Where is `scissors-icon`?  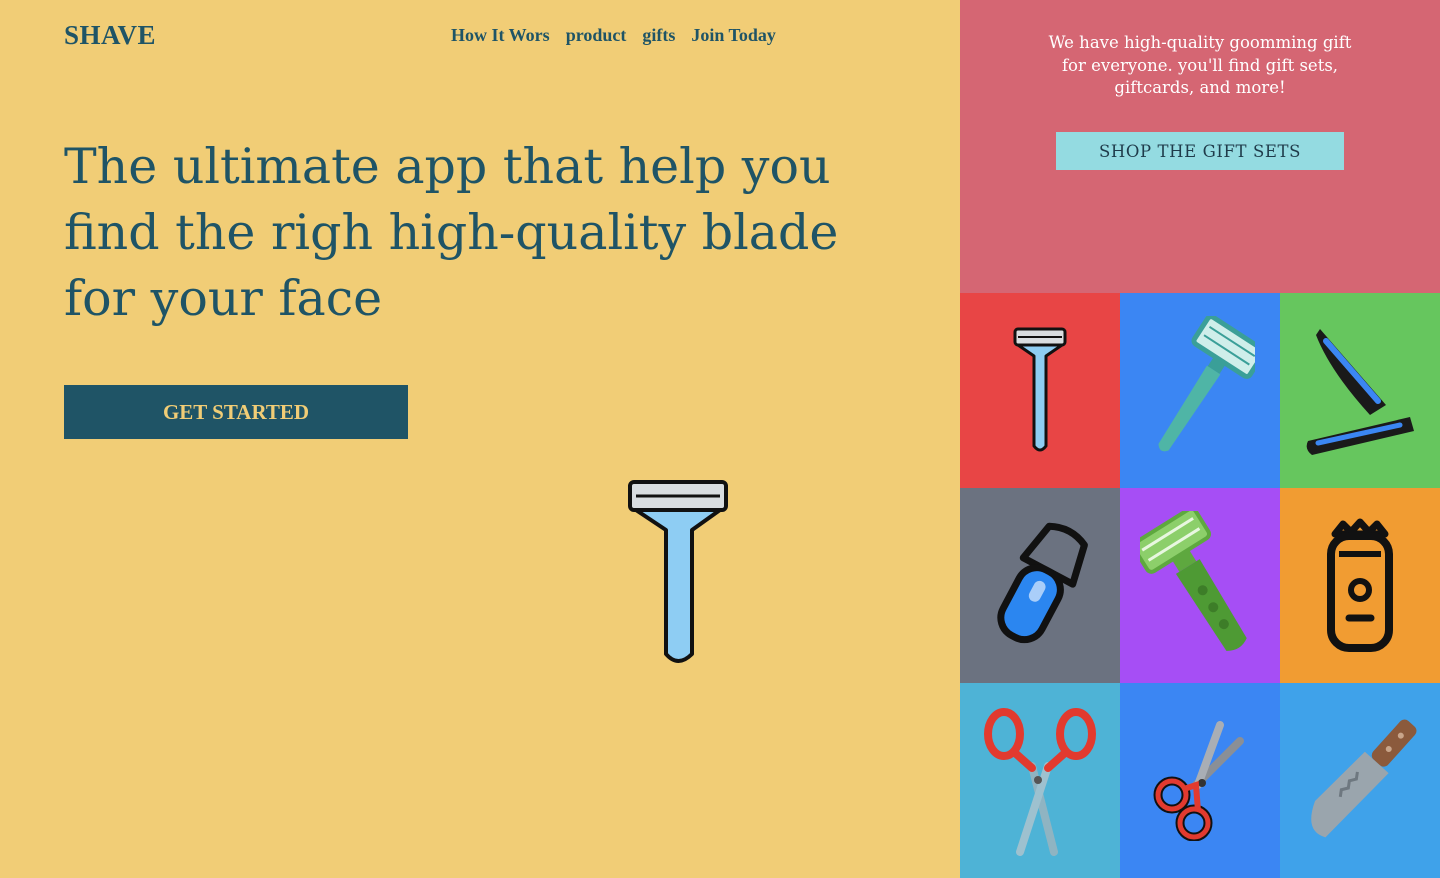
scissors-icon is located at coordinates (1040, 781).